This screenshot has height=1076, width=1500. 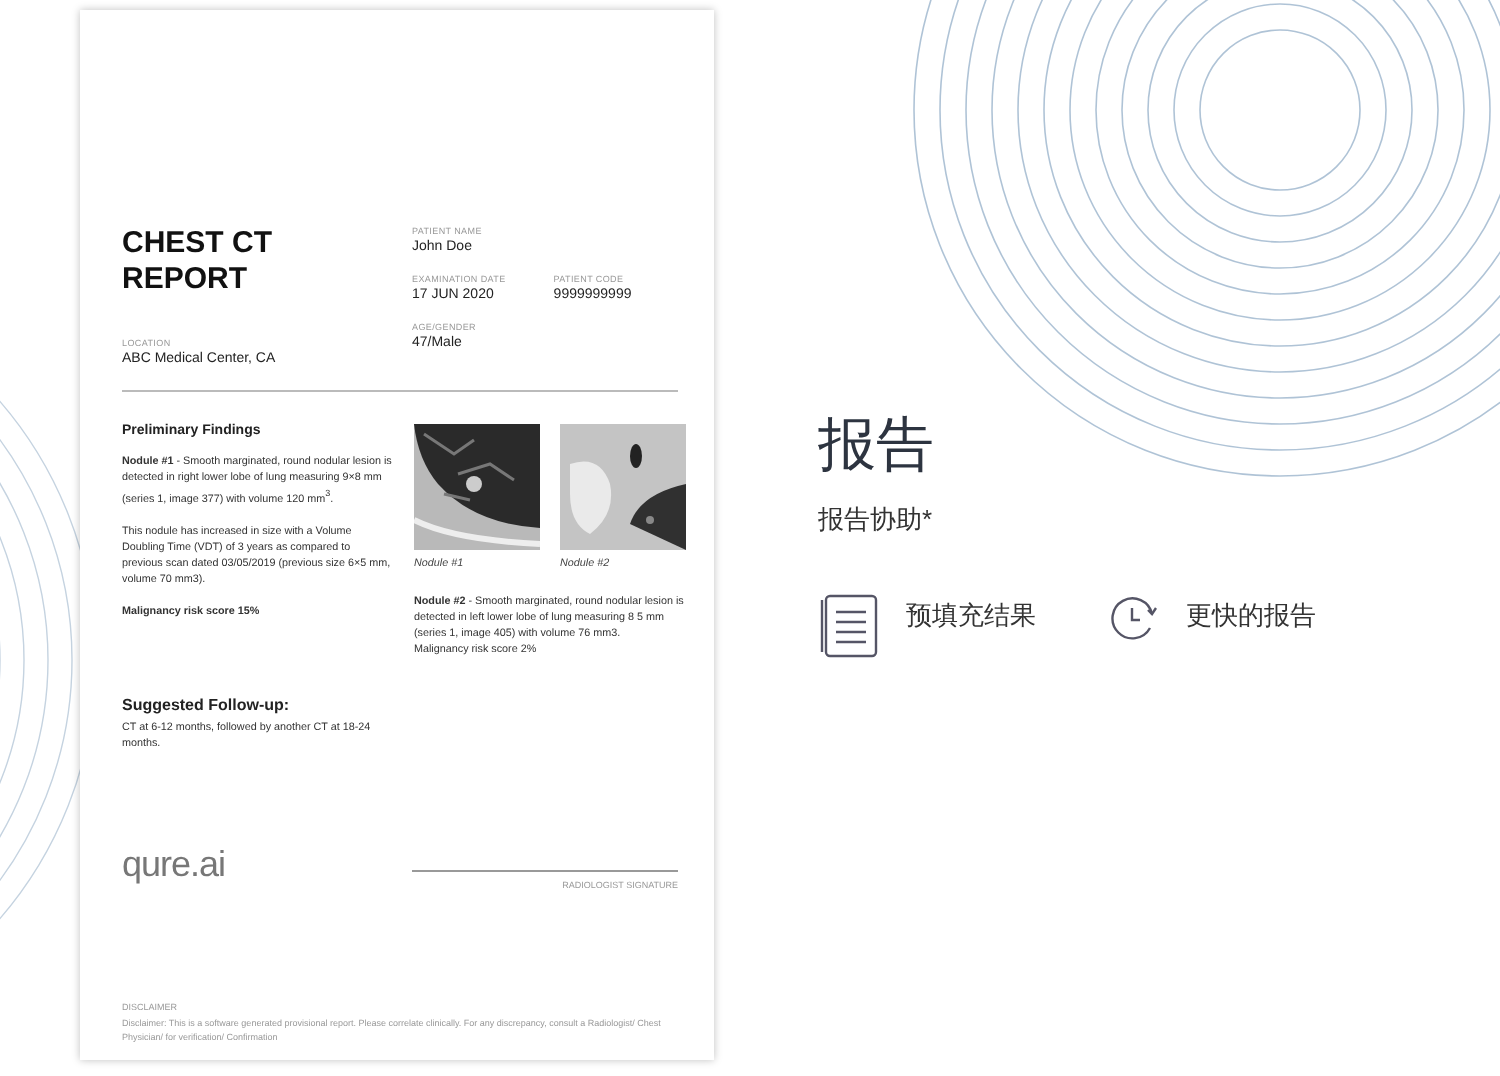 I want to click on section-subheading: 报告协助*, so click(x=876, y=520).